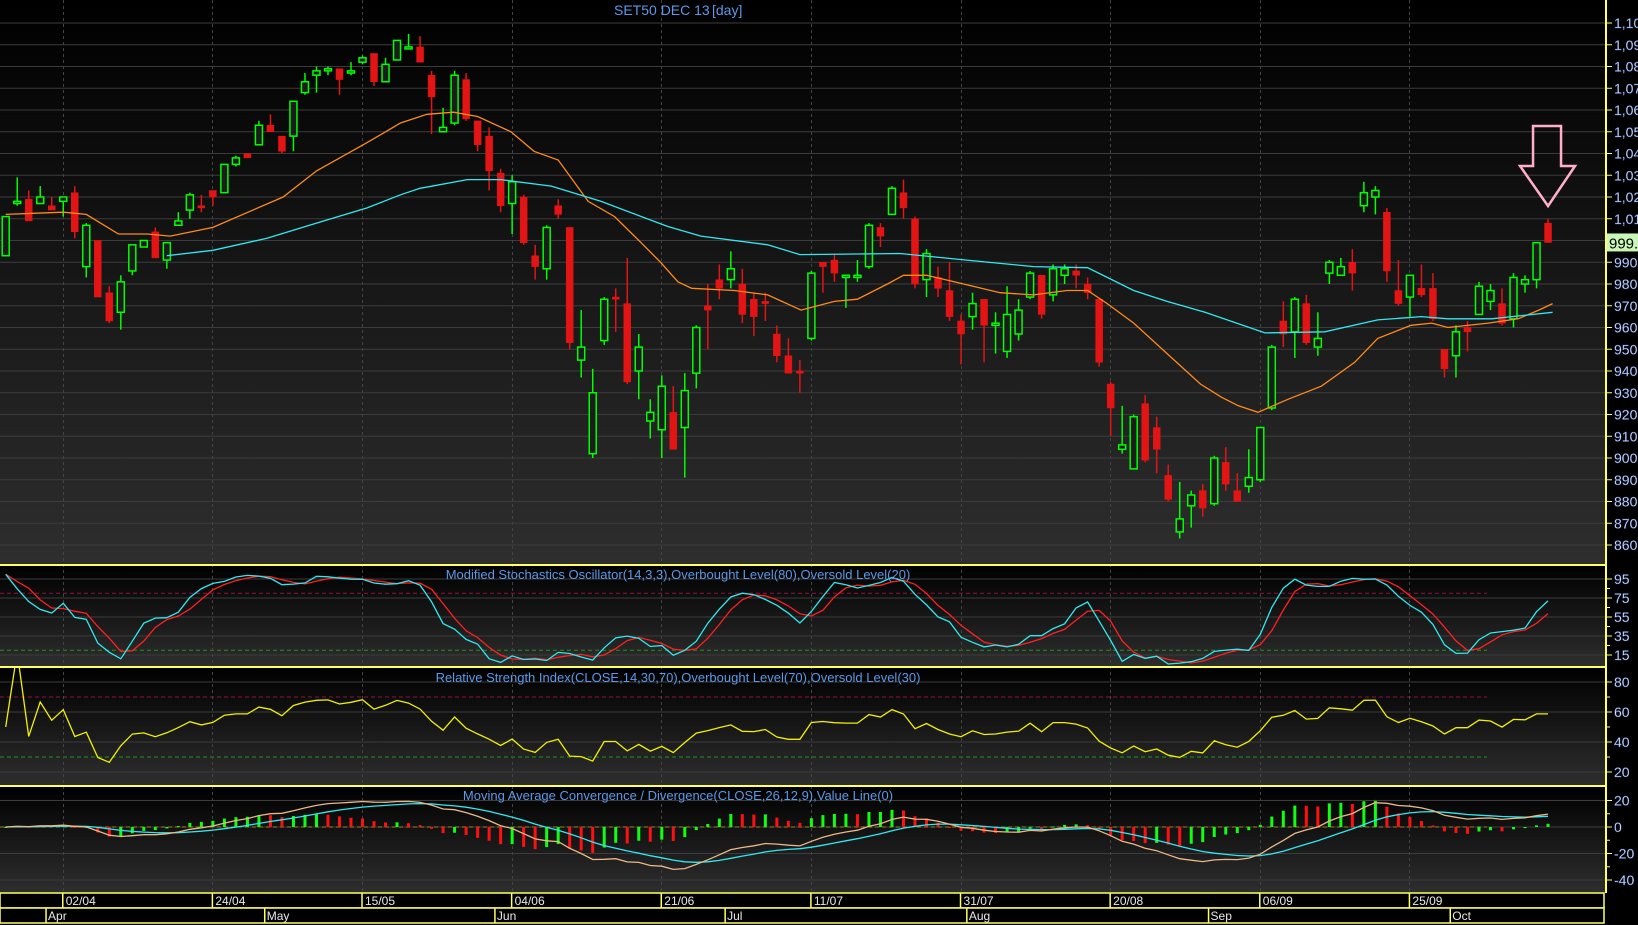  I want to click on month-label: Aug, so click(979, 916).